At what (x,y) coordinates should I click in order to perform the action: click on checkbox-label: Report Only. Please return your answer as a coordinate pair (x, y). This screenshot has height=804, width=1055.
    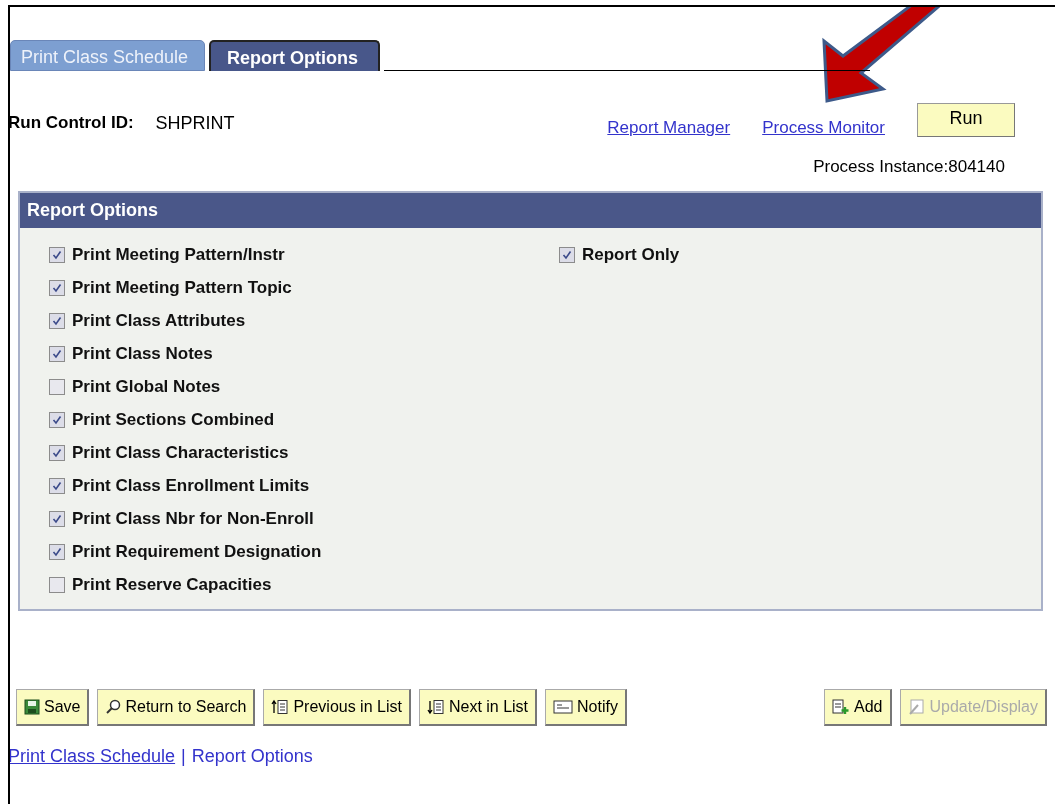
    Looking at the image, I should click on (631, 254).